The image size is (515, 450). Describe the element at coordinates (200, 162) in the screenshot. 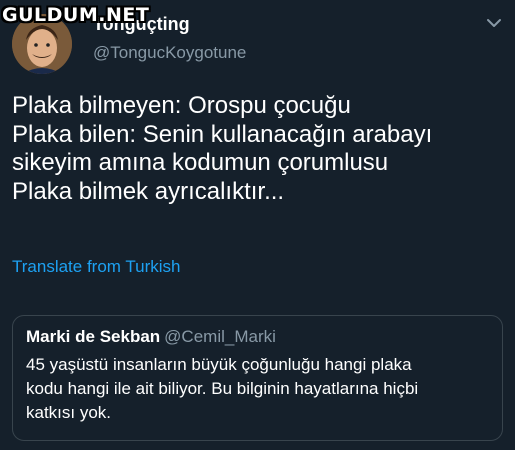

I see `tweet-text-line: sikeyim amına kodumun çorumlusu` at that location.